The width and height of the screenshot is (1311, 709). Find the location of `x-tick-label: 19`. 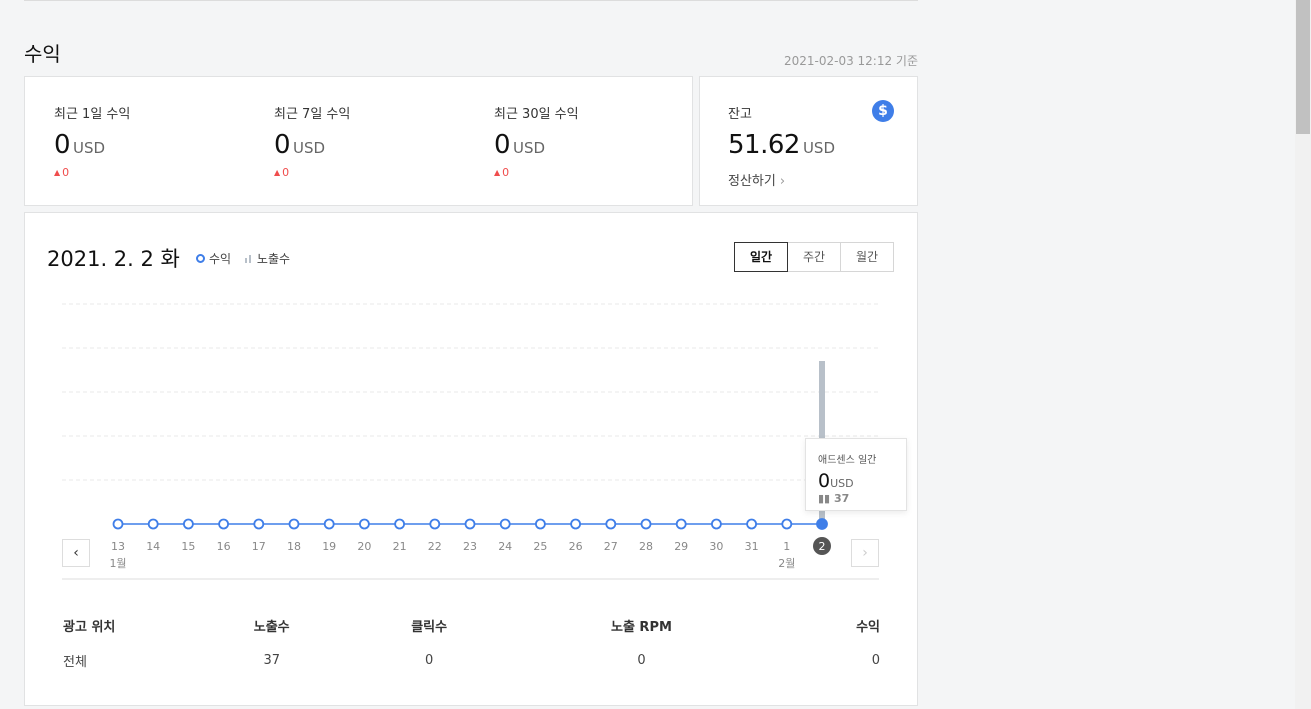

x-tick-label: 19 is located at coordinates (329, 546).